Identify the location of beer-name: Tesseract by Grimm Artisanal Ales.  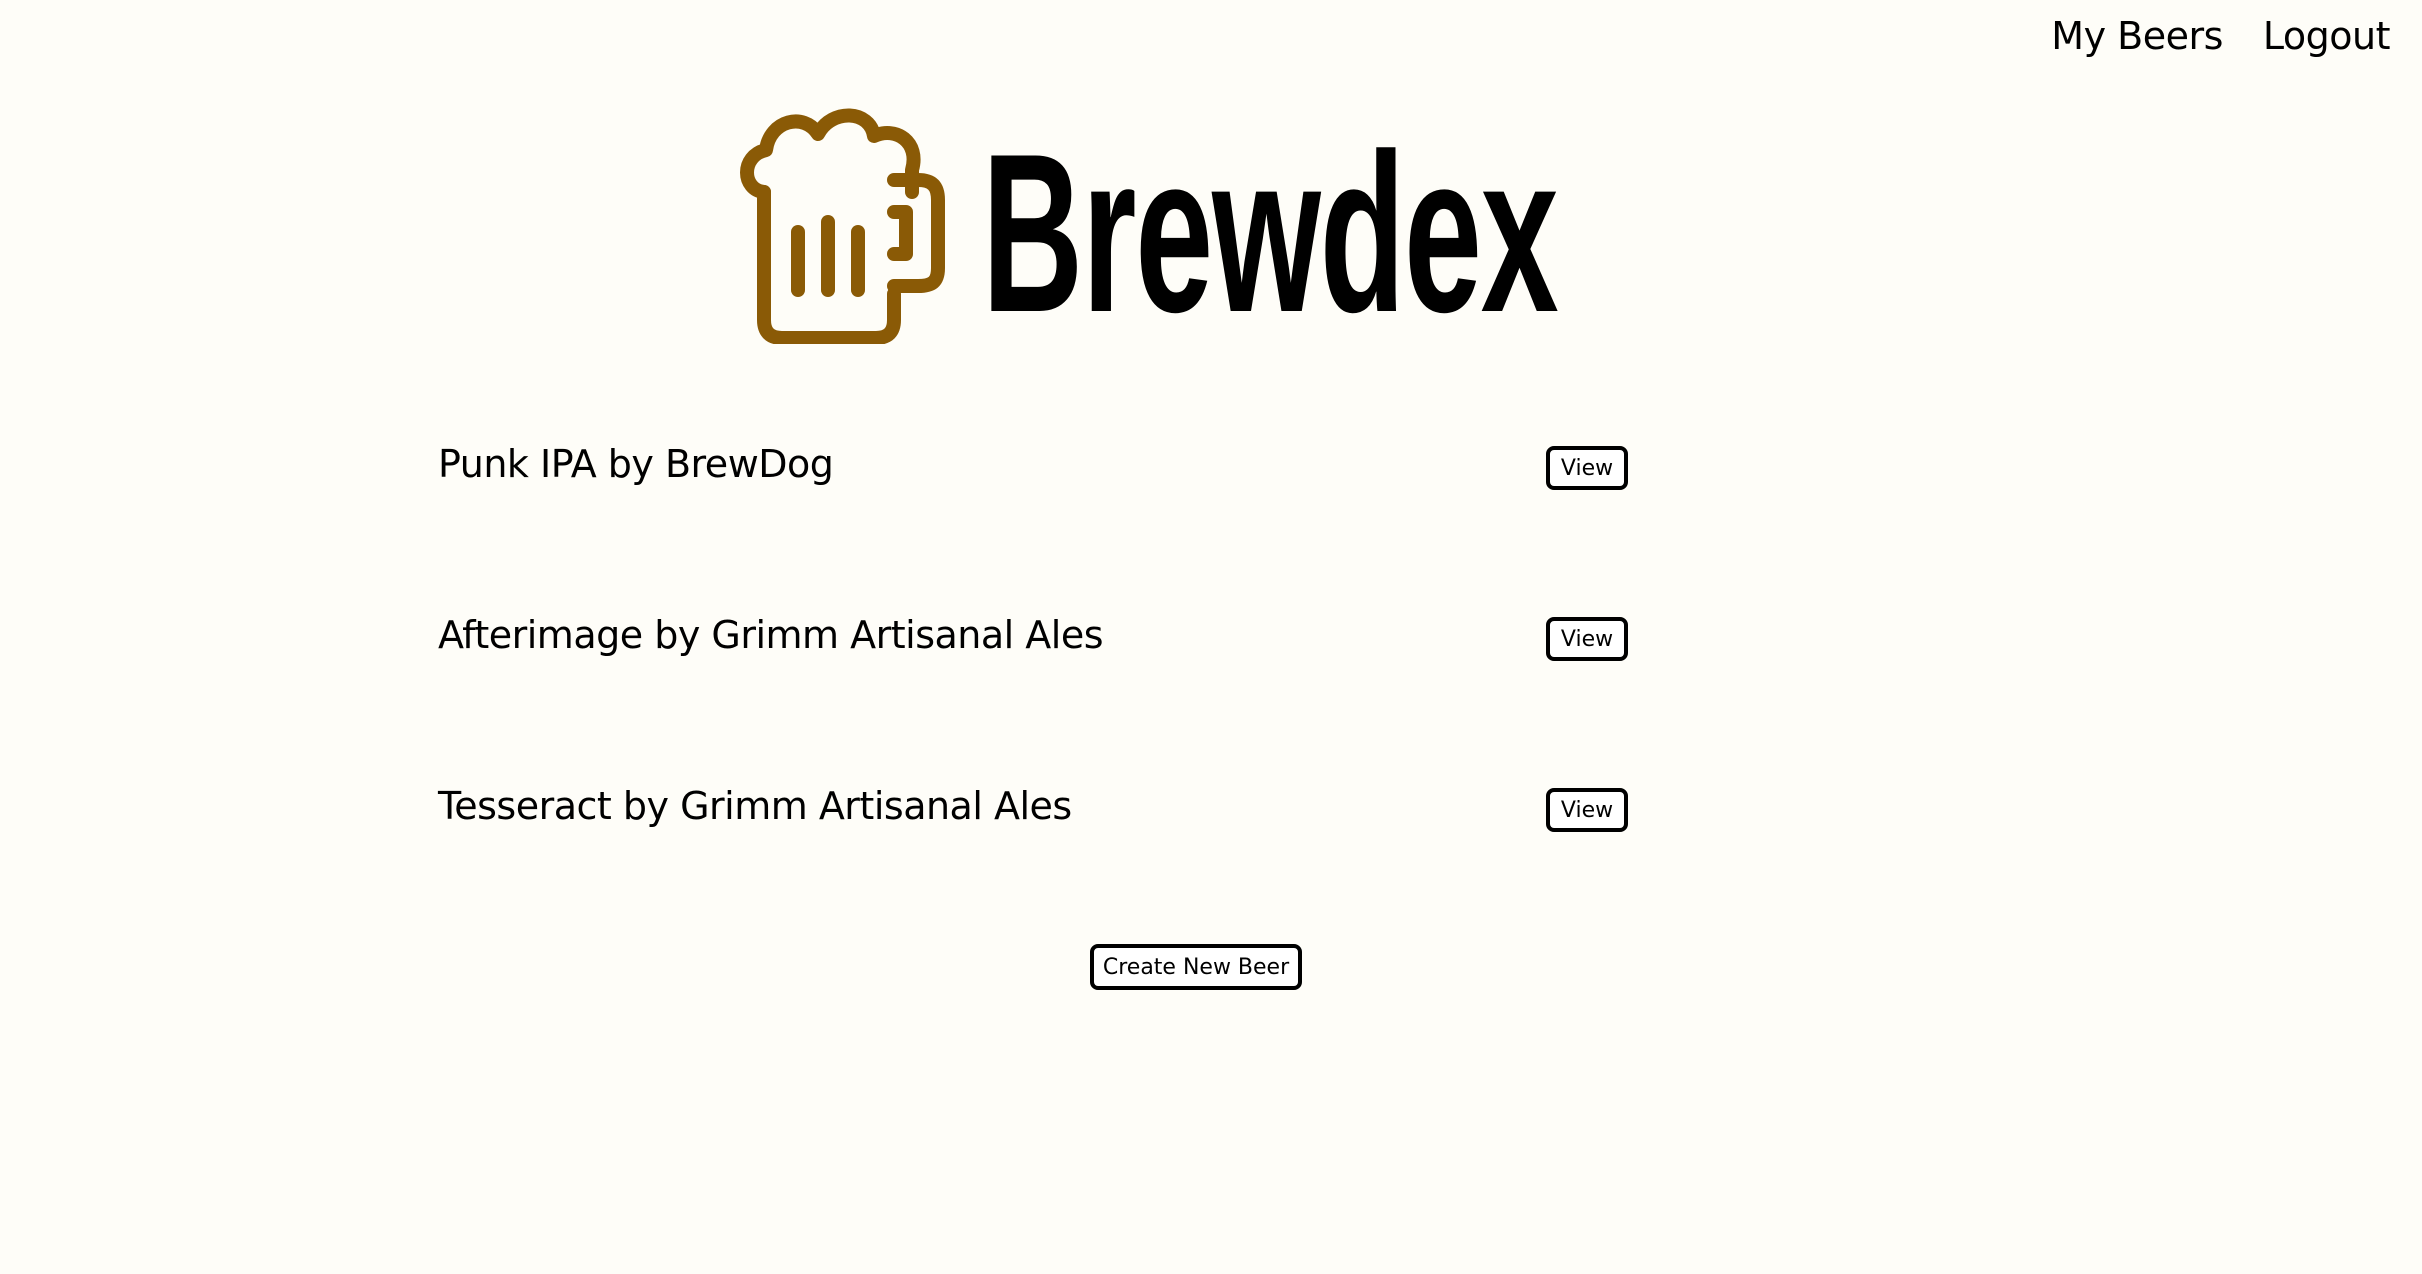
(755, 806).